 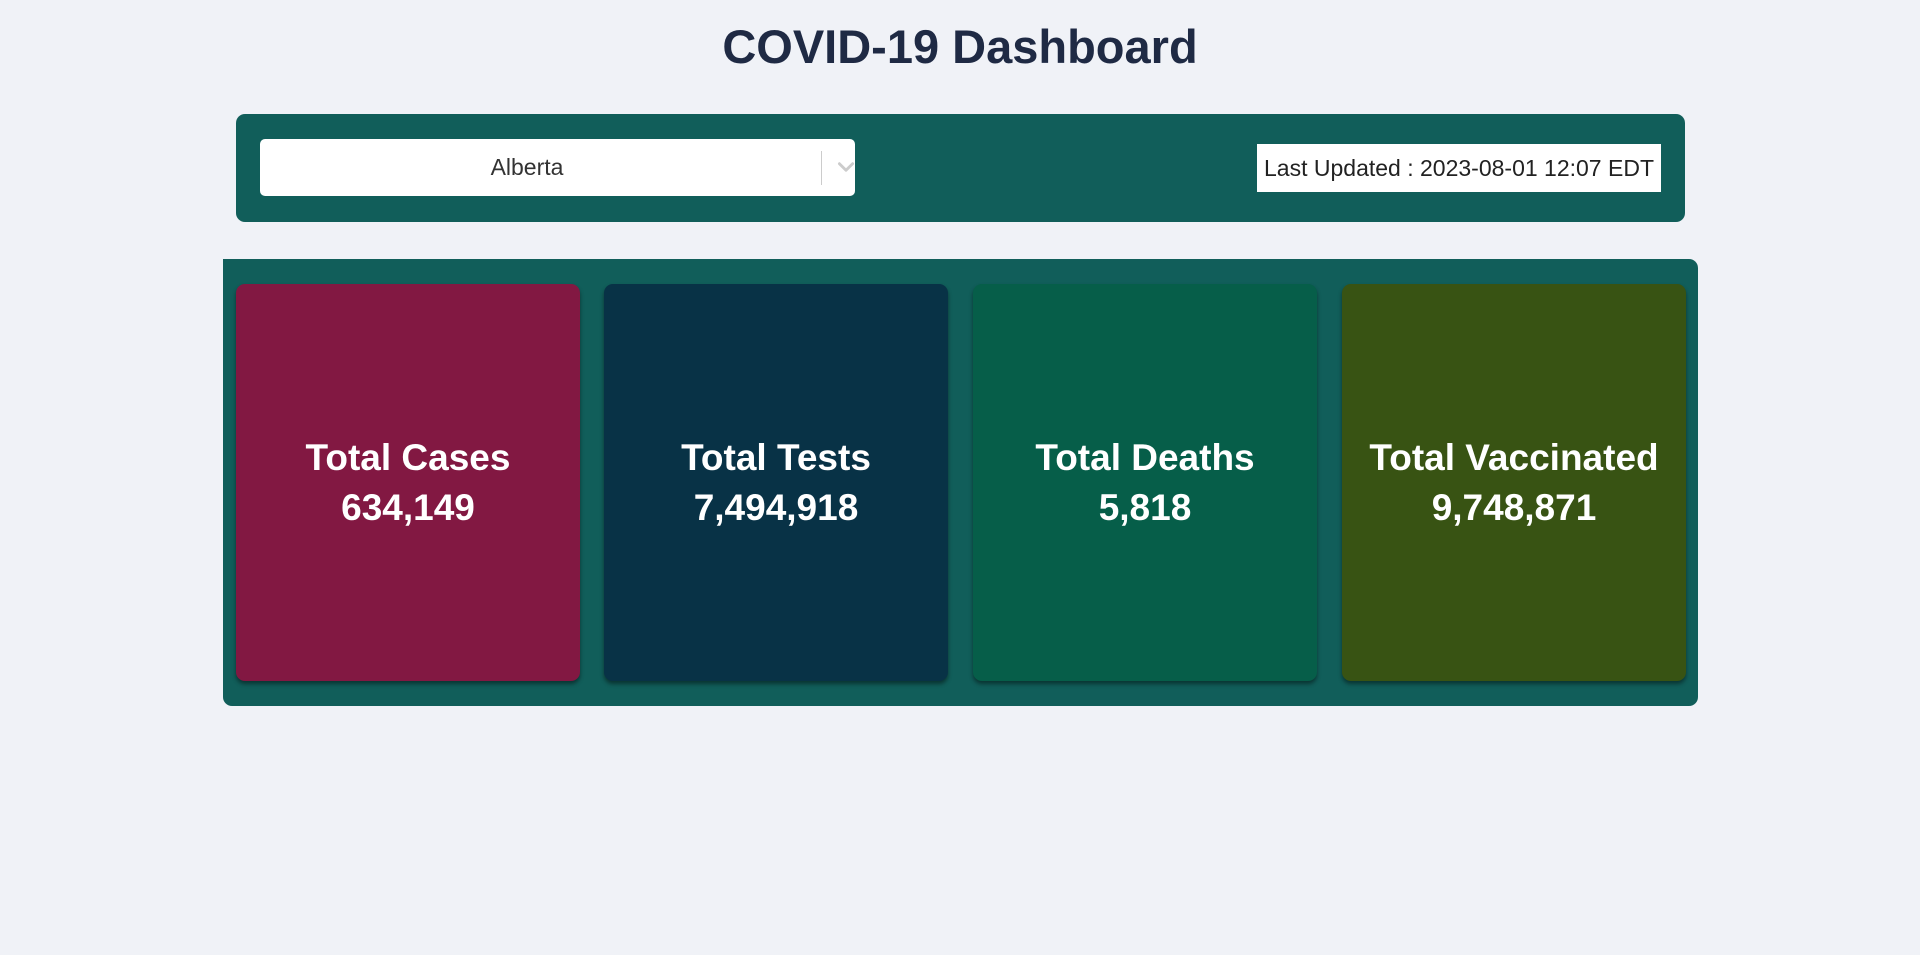 I want to click on stat-value: 5,818, so click(x=1145, y=507).